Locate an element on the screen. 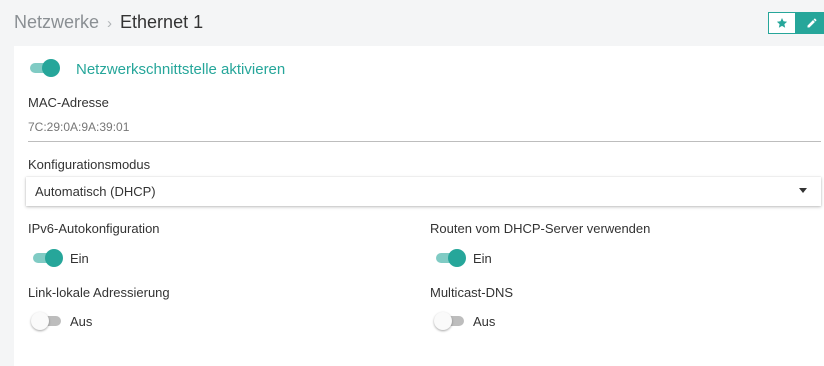  breadcrumb: Netzwerke › Ethernet 1 is located at coordinates (108, 23).